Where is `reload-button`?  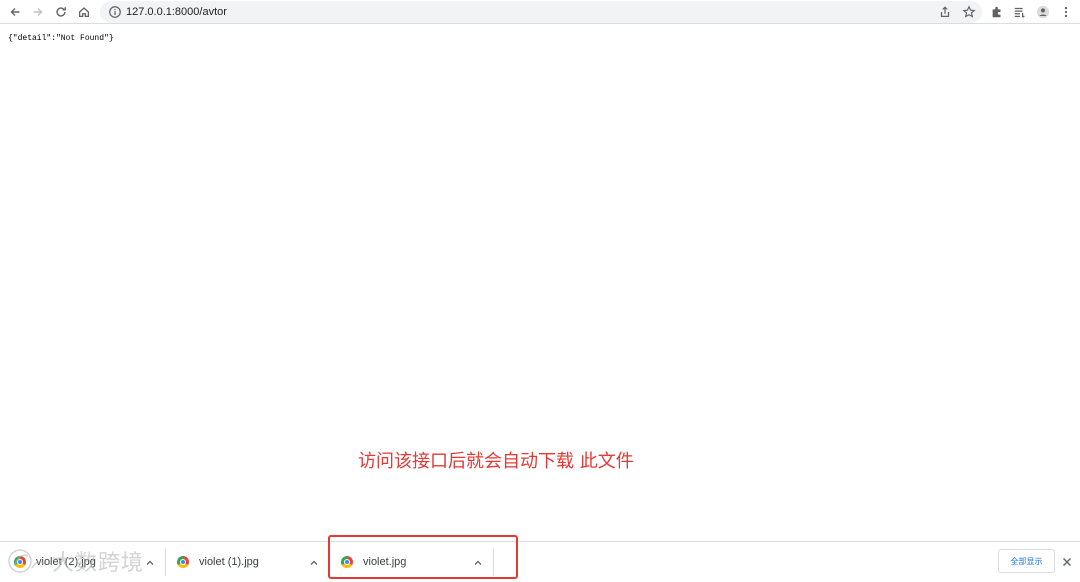
reload-button is located at coordinates (61, 12).